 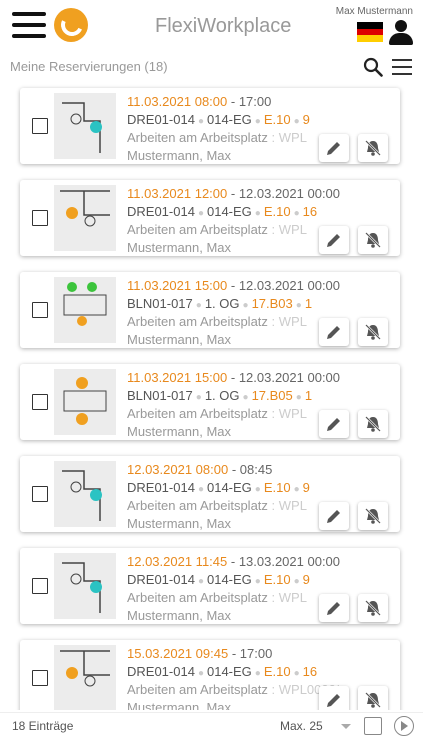 I want to click on reservation-location: BLN01-017 ● 1. OG ● 17.B03 ● 1, so click(x=219, y=303).